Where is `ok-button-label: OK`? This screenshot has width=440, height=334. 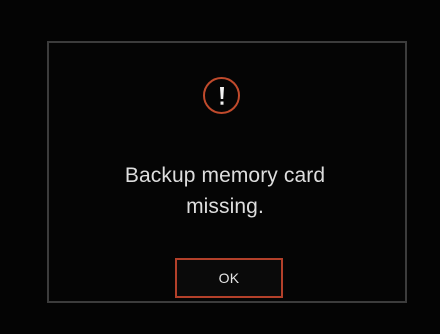 ok-button-label: OK is located at coordinates (229, 278).